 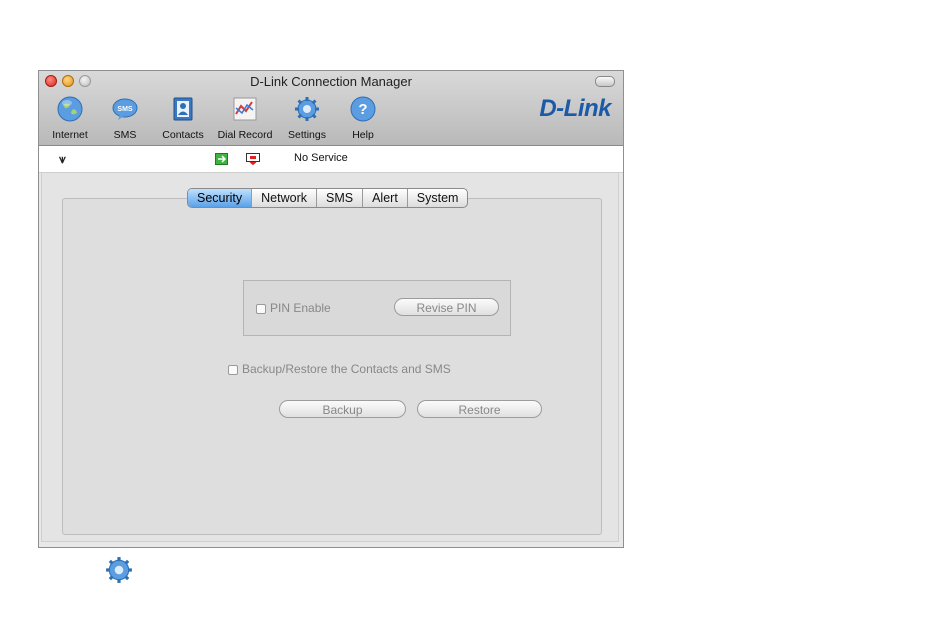 What do you see at coordinates (342, 409) in the screenshot?
I see `backup-button: Backup` at bounding box center [342, 409].